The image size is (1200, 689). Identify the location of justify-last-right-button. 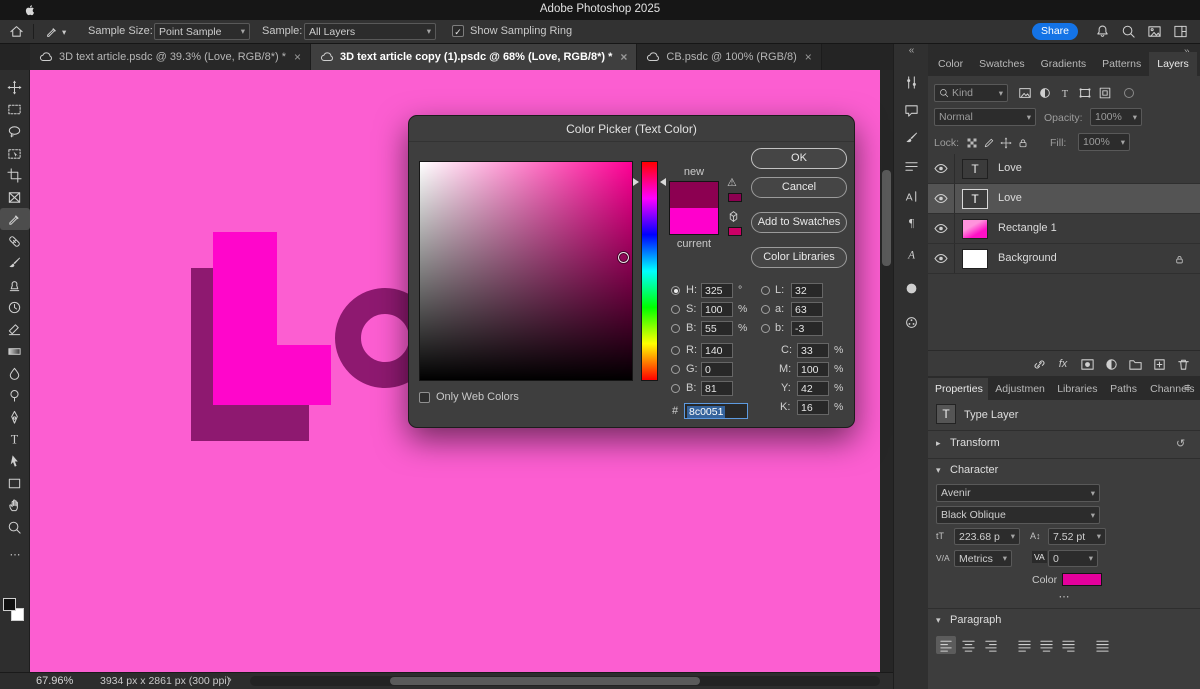
(1068, 645).